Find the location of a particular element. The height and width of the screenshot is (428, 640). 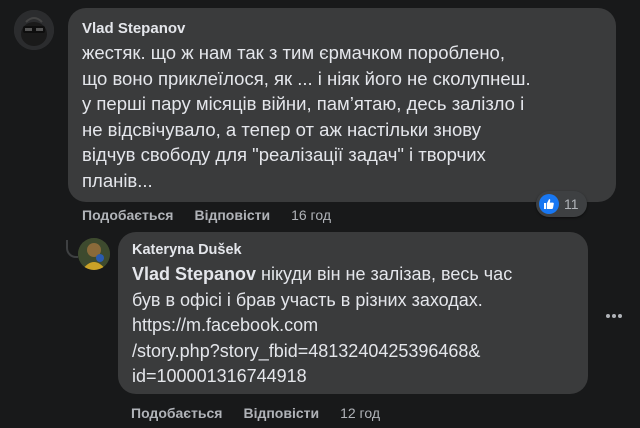

reply-like-button: Подобається is located at coordinates (176, 413).